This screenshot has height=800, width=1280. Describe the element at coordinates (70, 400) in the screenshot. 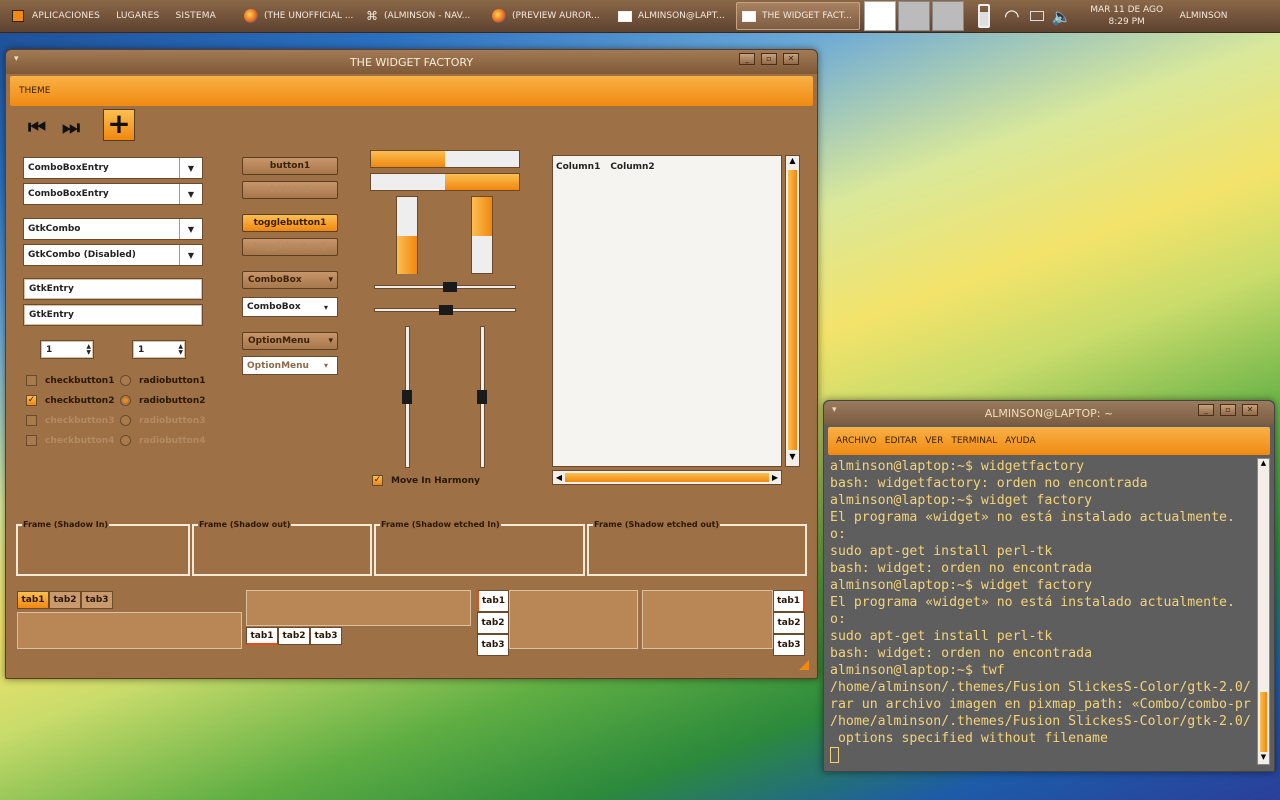

I see `checkbutton2: ✓ checkbutton2` at that location.